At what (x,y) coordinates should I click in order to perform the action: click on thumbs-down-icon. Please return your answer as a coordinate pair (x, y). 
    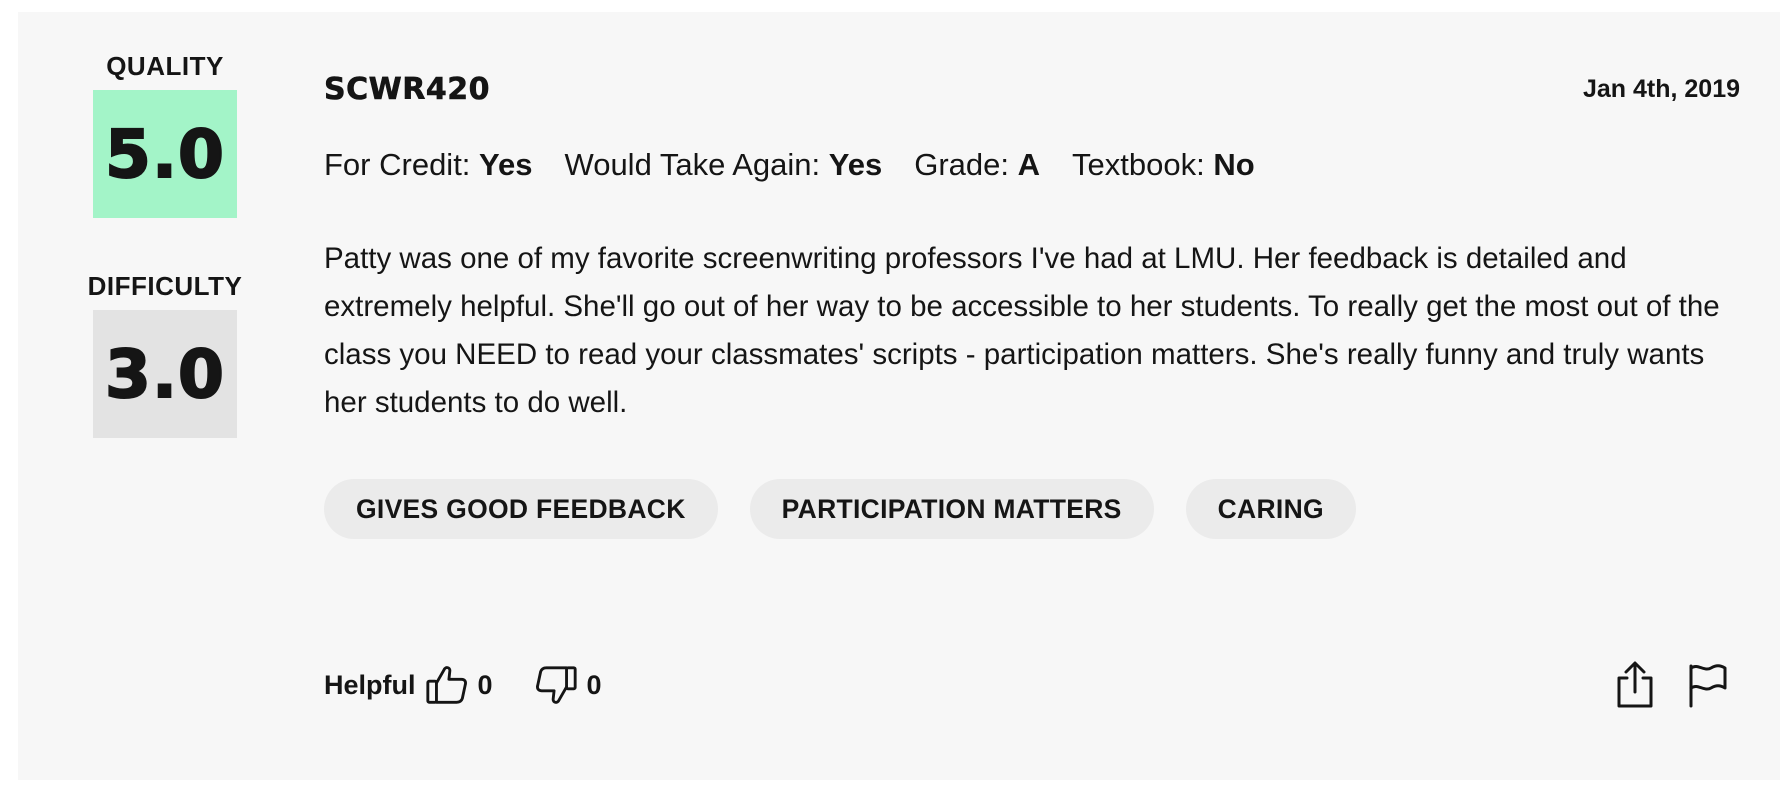
    Looking at the image, I should click on (556, 685).